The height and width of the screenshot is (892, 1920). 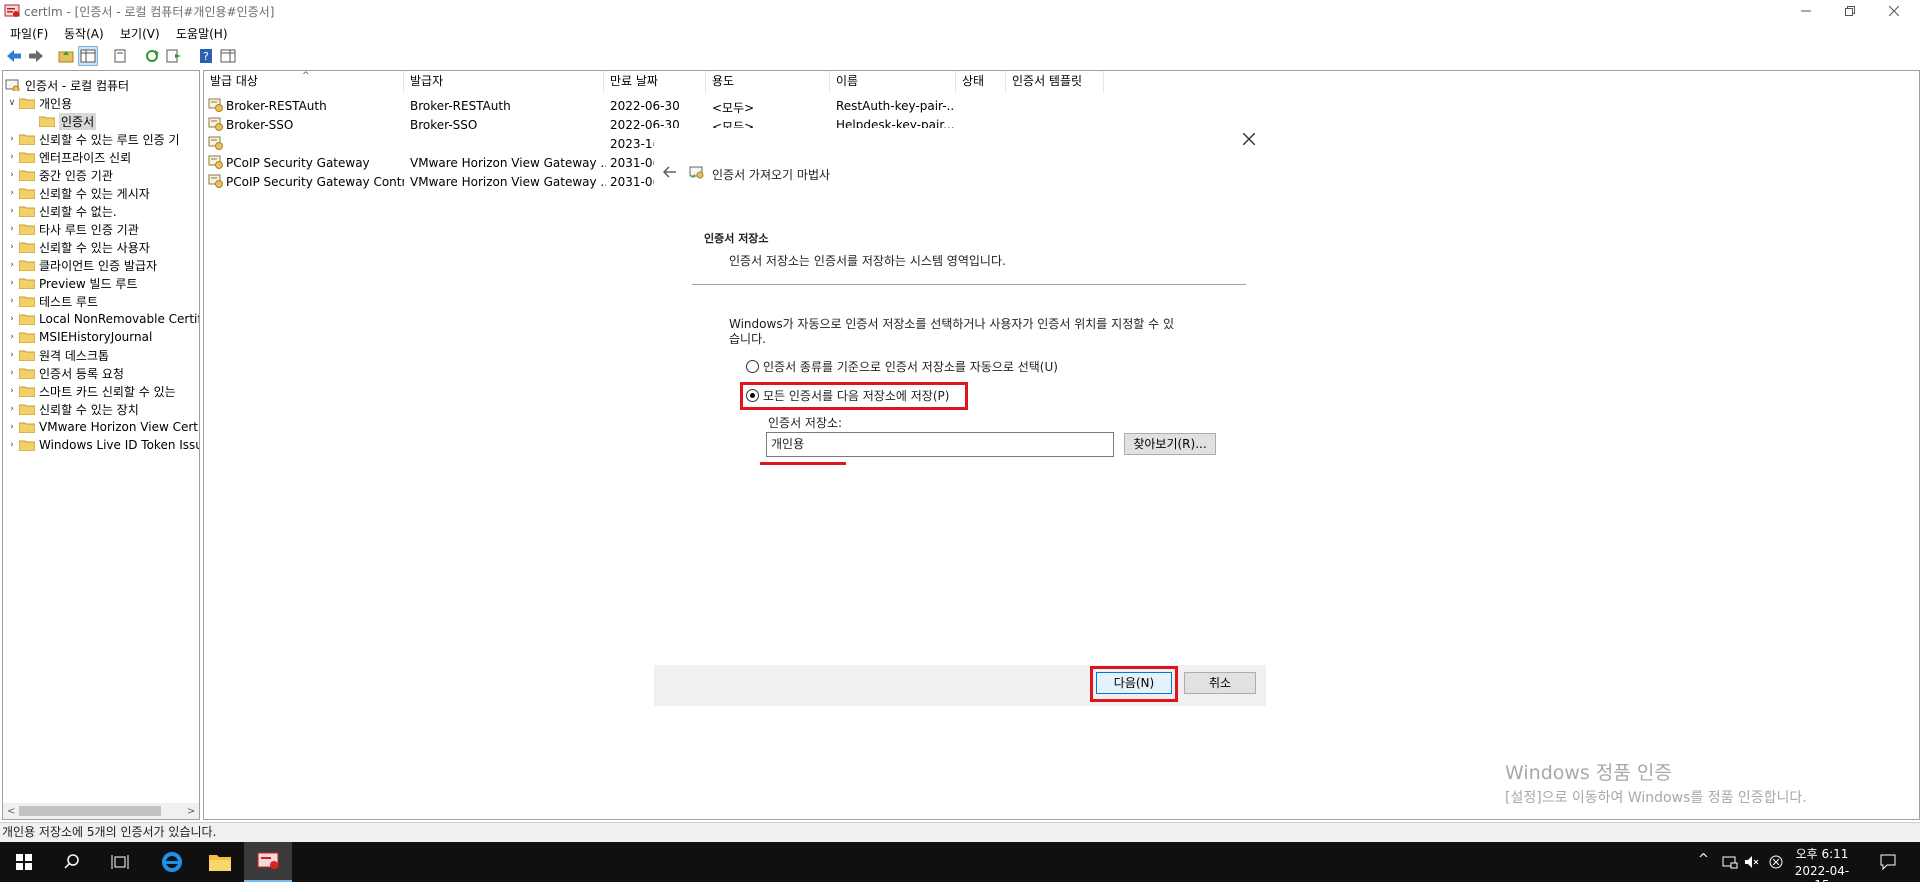 I want to click on task-view-icon, so click(x=120, y=862).